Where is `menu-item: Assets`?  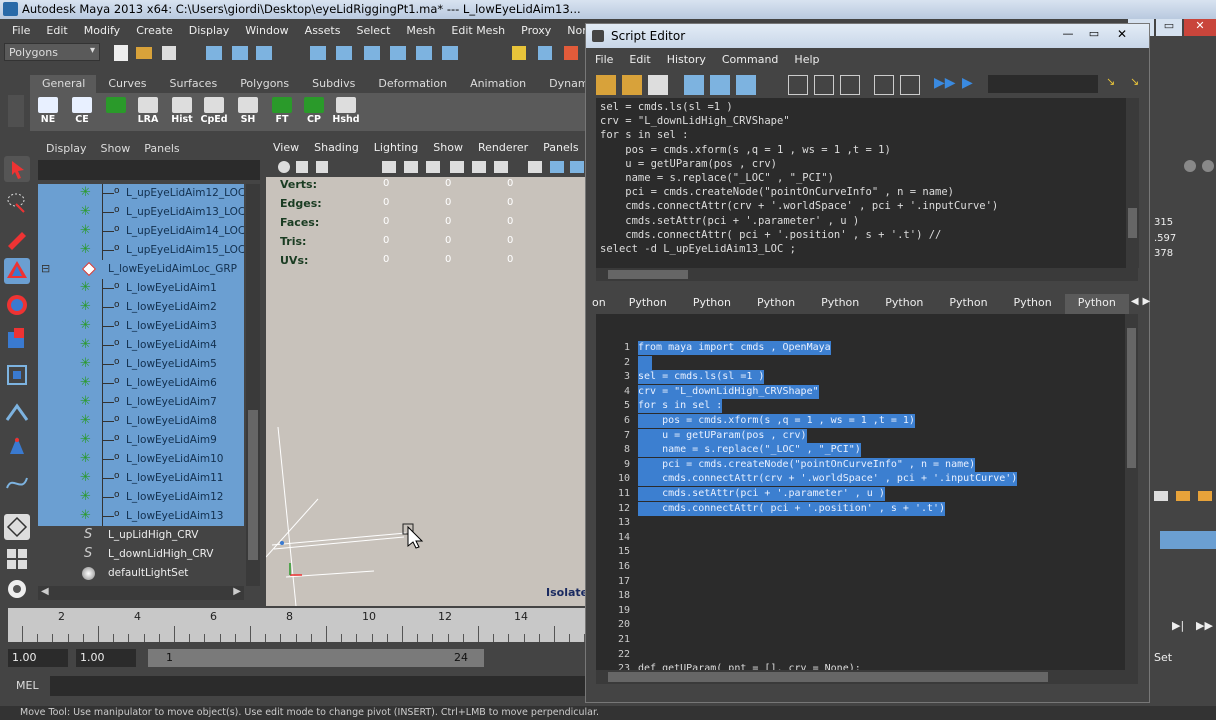
menu-item: Assets is located at coordinates (323, 30).